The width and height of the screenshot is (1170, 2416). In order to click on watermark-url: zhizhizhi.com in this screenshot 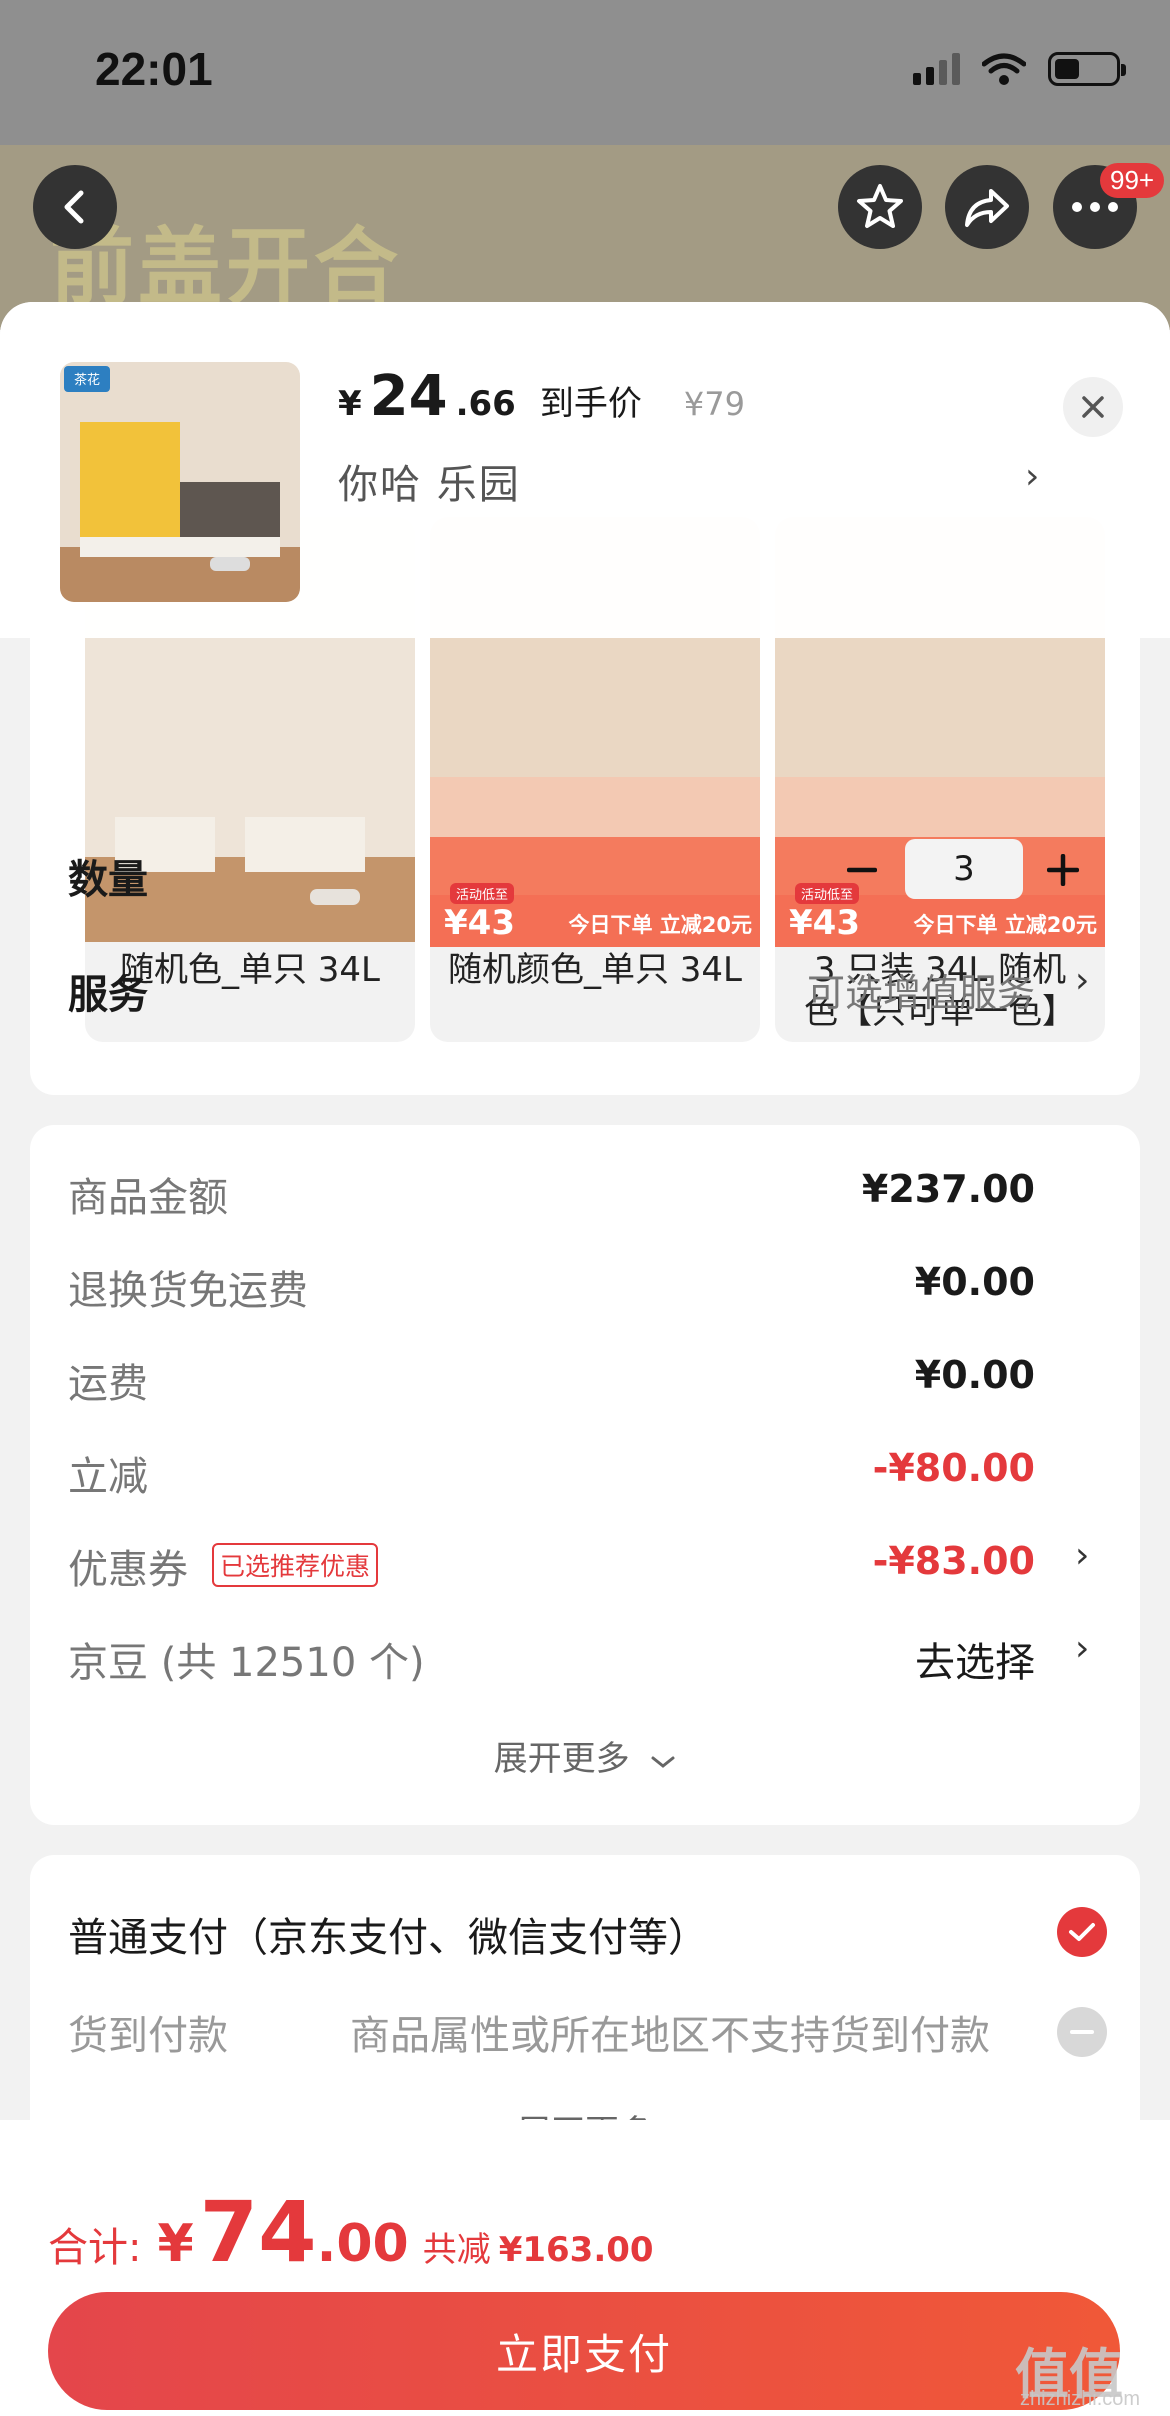, I will do `click(1080, 2399)`.